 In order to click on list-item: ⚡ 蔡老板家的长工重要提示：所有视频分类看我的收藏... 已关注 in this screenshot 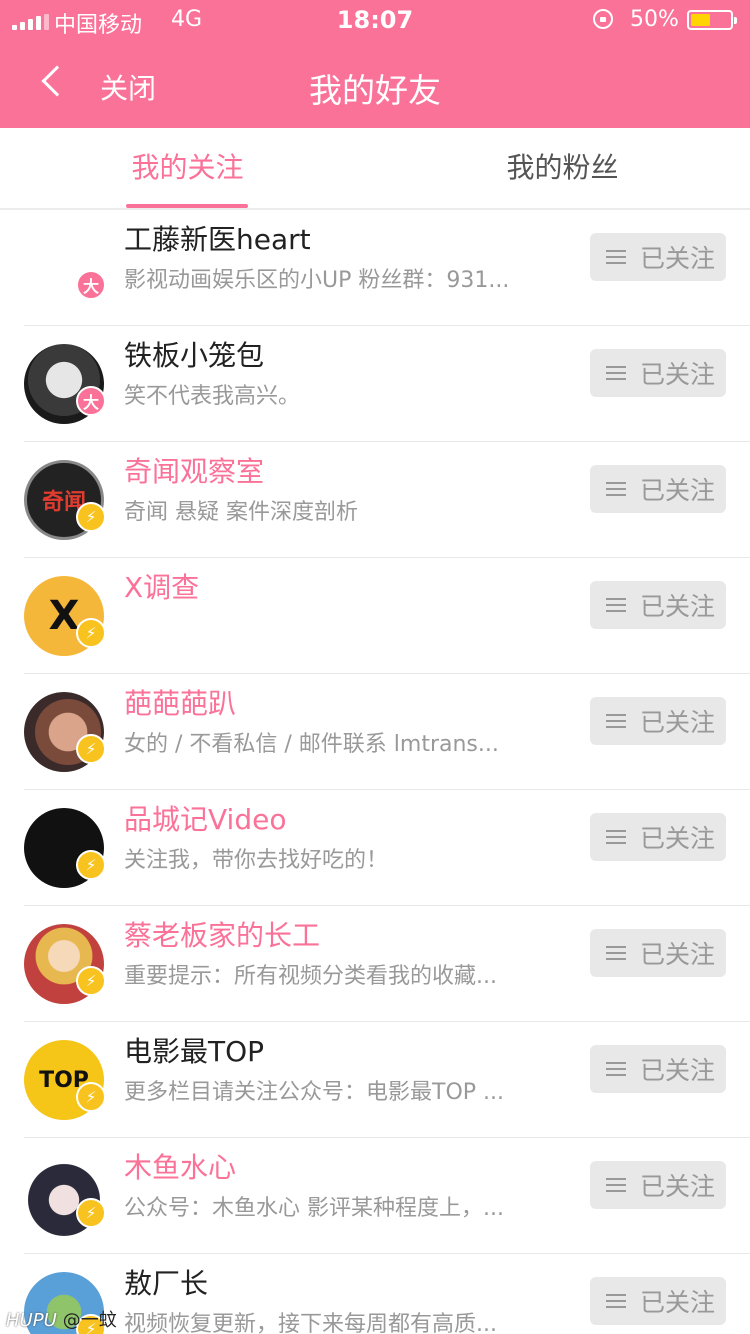, I will do `click(375, 964)`.